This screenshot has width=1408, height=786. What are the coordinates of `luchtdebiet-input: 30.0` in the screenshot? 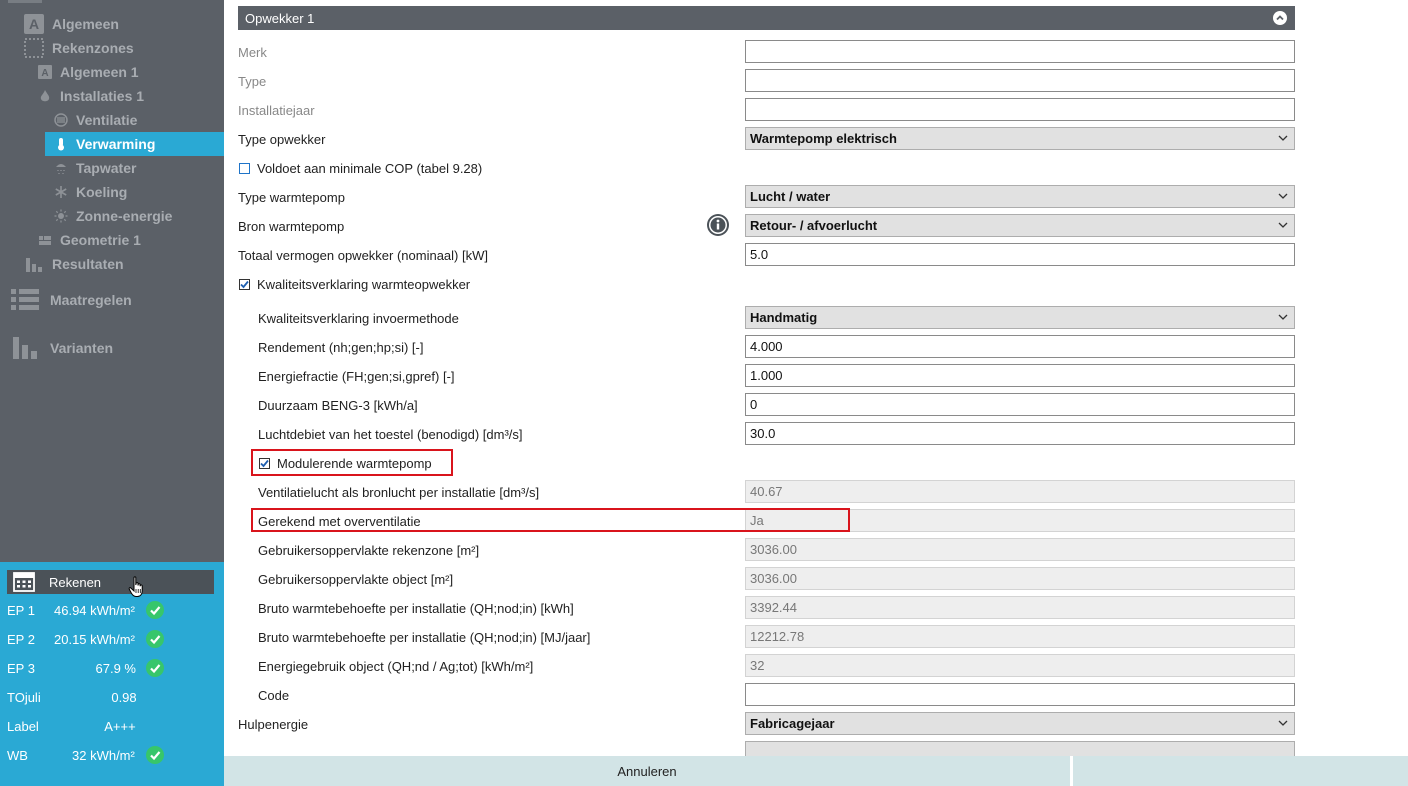 It's located at (1020, 433).